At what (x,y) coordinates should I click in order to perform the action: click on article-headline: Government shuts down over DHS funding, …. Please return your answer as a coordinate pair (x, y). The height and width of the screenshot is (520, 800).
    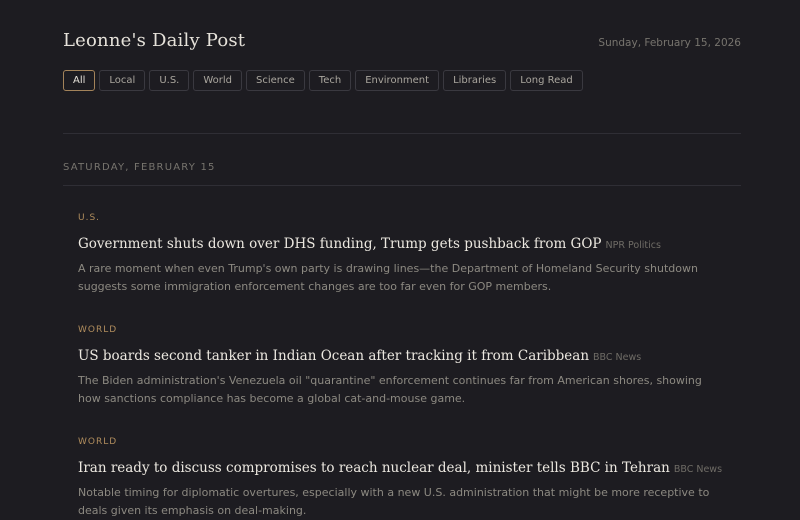
    Looking at the image, I should click on (340, 244).